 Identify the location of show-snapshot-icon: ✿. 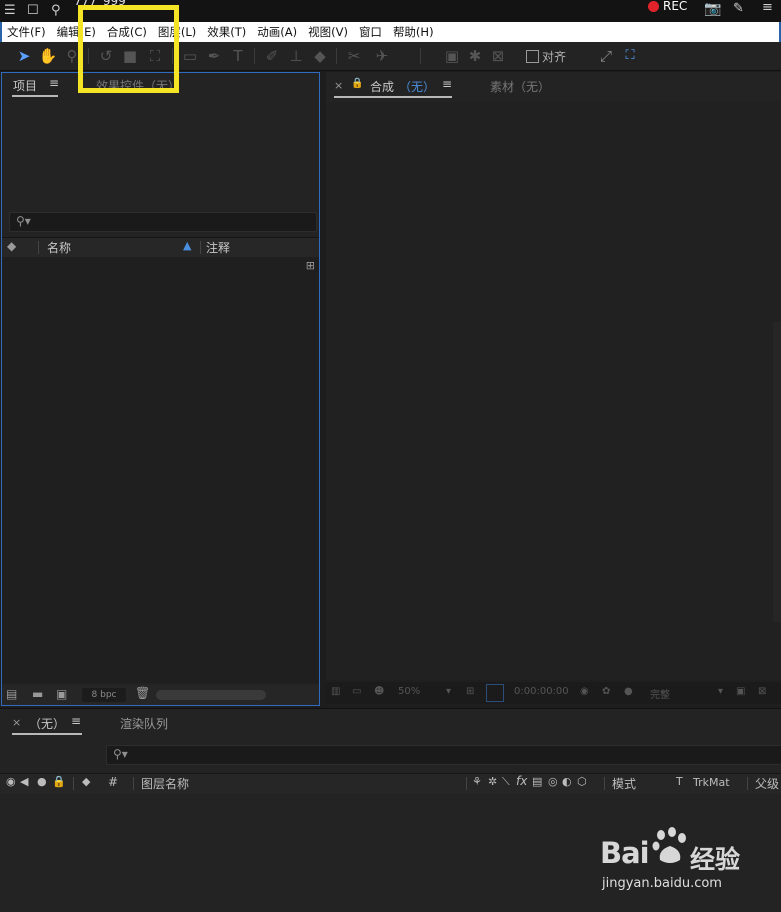
(606, 691).